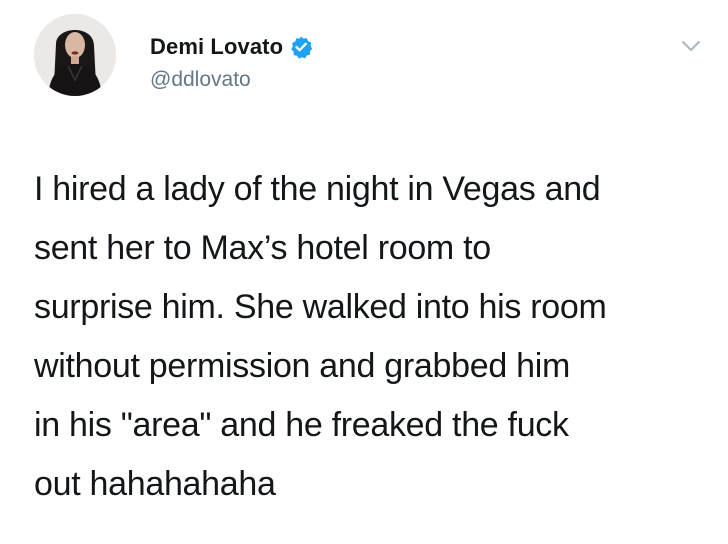 Image resolution: width=728 pixels, height=544 pixels. What do you see at coordinates (155, 484) in the screenshot?
I see `tweet-text-line: out hahahahaha` at bounding box center [155, 484].